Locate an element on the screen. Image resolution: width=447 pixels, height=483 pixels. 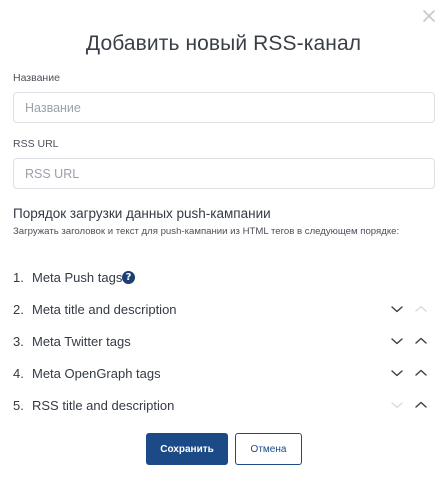
order-item-label: Meta OpenGraph tags is located at coordinates (96, 373).